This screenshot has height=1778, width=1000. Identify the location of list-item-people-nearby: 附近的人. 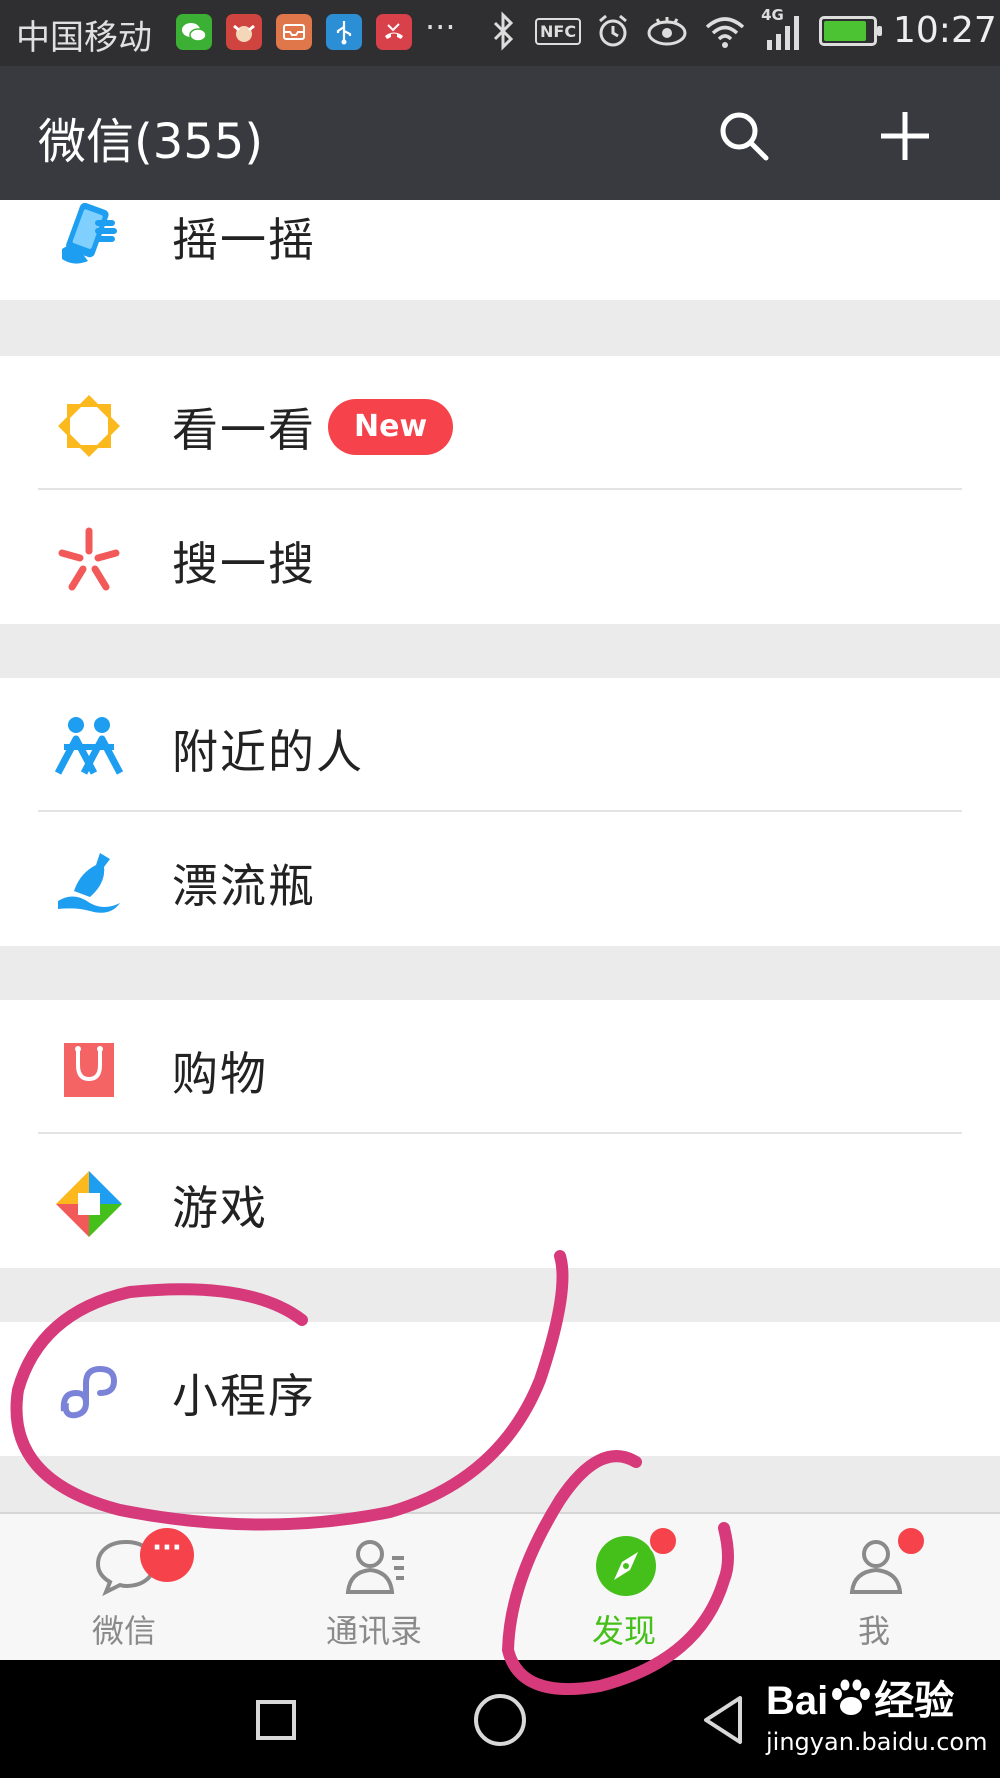
(500, 745).